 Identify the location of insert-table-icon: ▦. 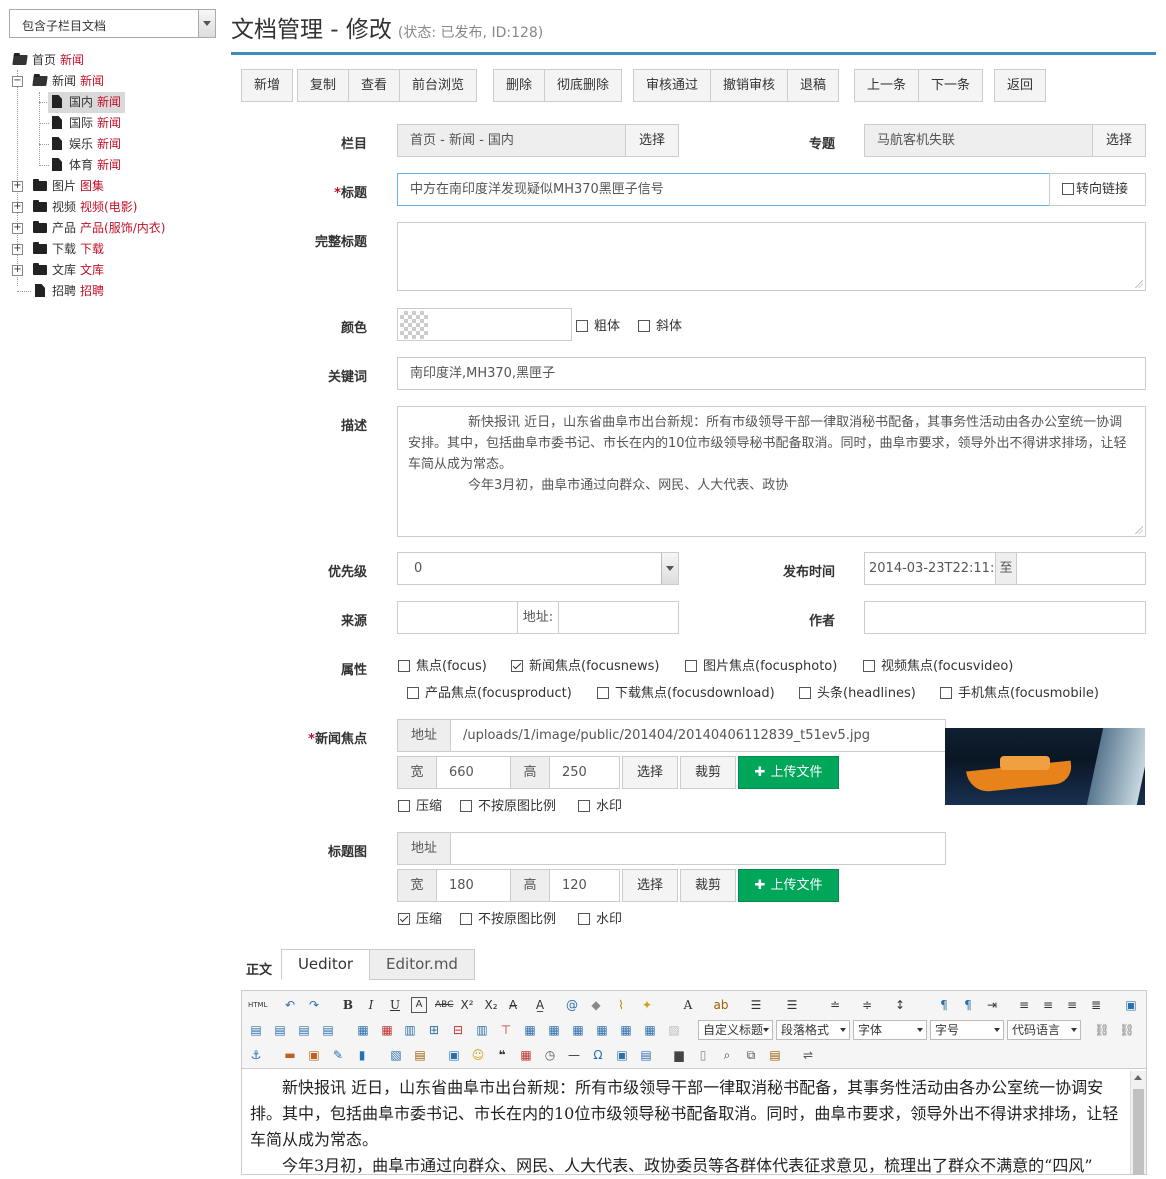
(363, 1030).